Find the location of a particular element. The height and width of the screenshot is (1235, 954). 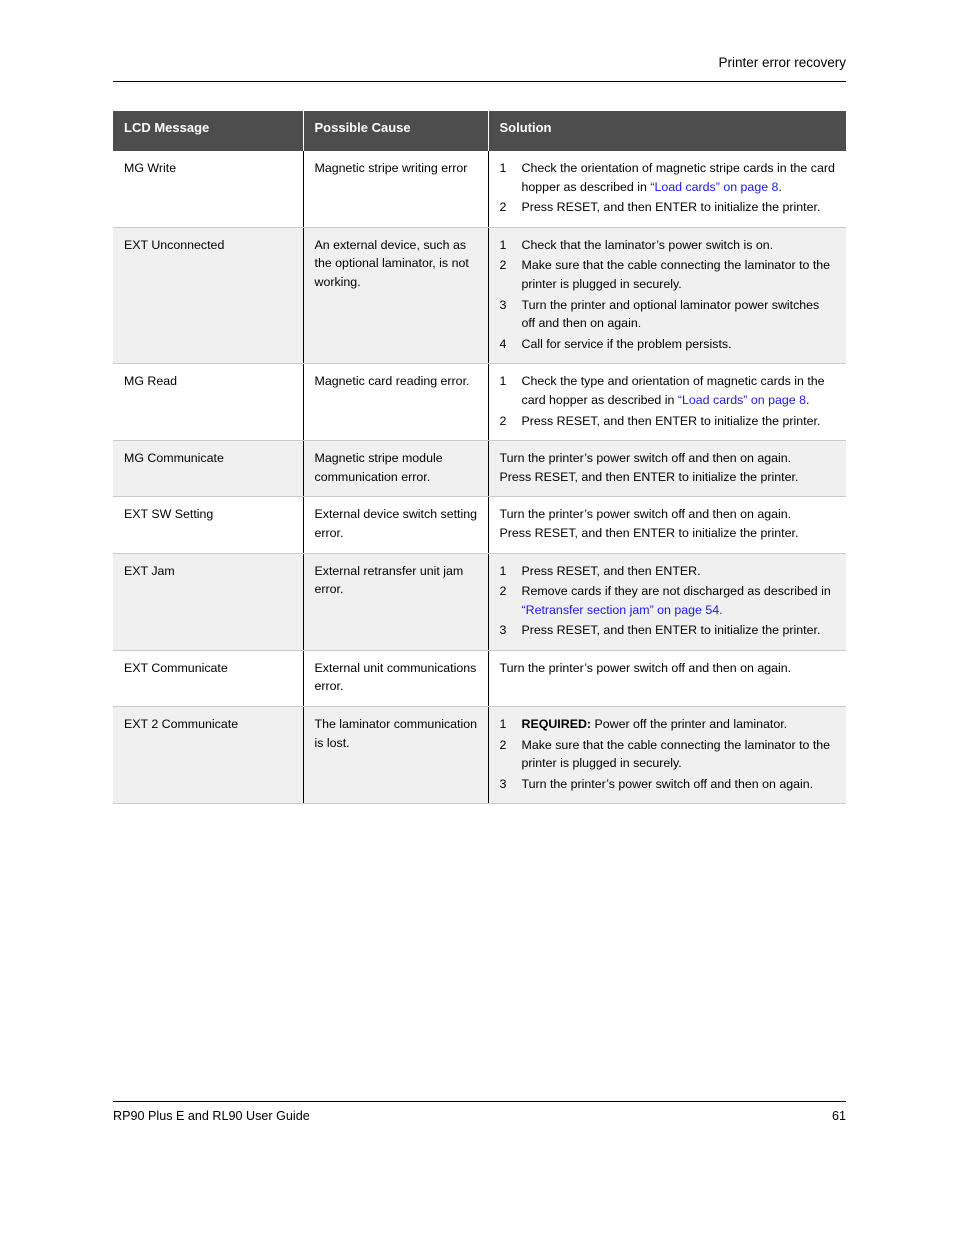

running-header: Printer error recovery is located at coordinates (782, 62).